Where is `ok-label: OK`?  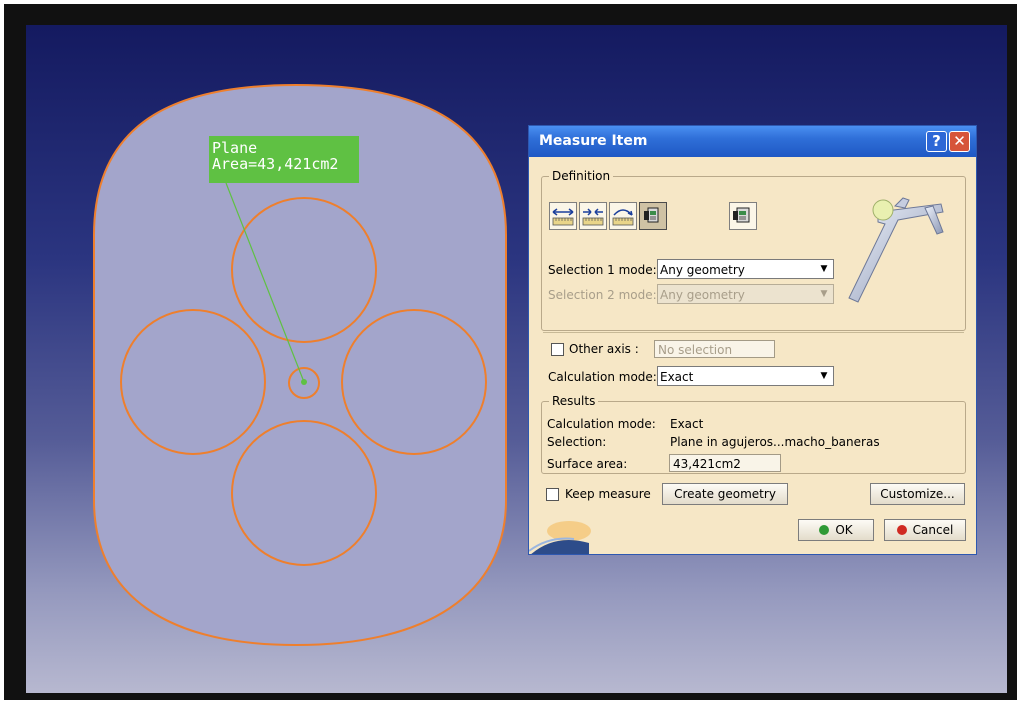 ok-label: OK is located at coordinates (844, 530).